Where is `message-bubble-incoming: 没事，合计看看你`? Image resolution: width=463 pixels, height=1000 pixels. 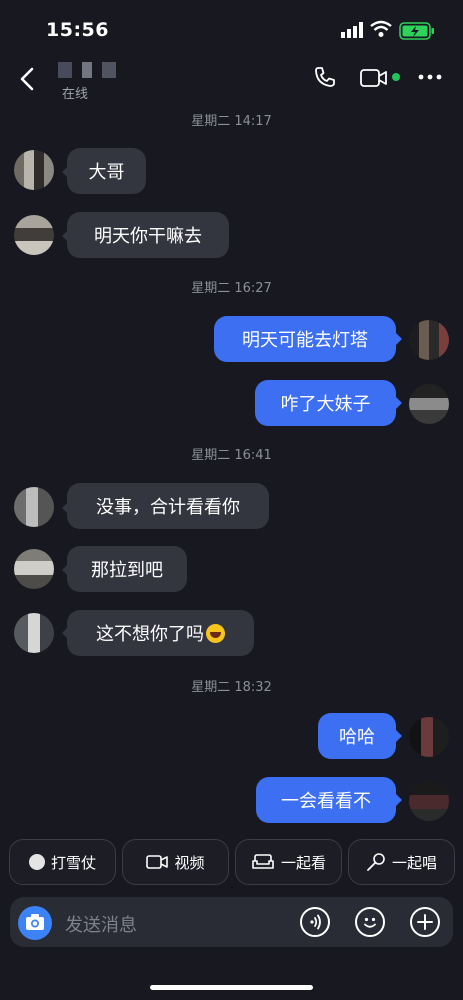
message-bubble-incoming: 没事，合计看看你 is located at coordinates (168, 506).